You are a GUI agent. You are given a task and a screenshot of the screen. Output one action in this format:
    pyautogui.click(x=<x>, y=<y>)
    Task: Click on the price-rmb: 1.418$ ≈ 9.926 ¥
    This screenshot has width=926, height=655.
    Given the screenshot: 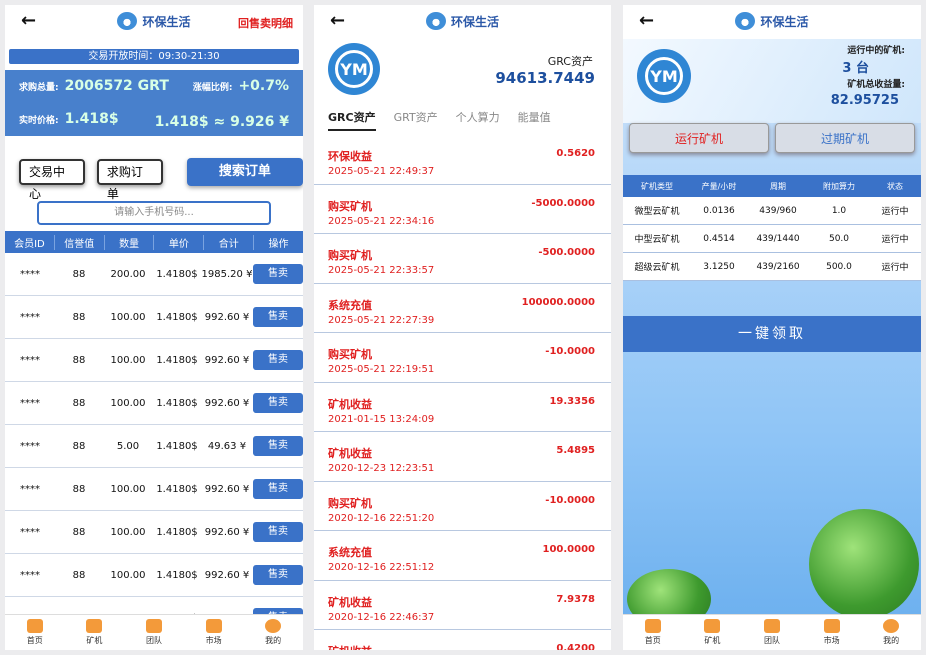 What is the action you would take?
    pyautogui.click(x=221, y=122)
    